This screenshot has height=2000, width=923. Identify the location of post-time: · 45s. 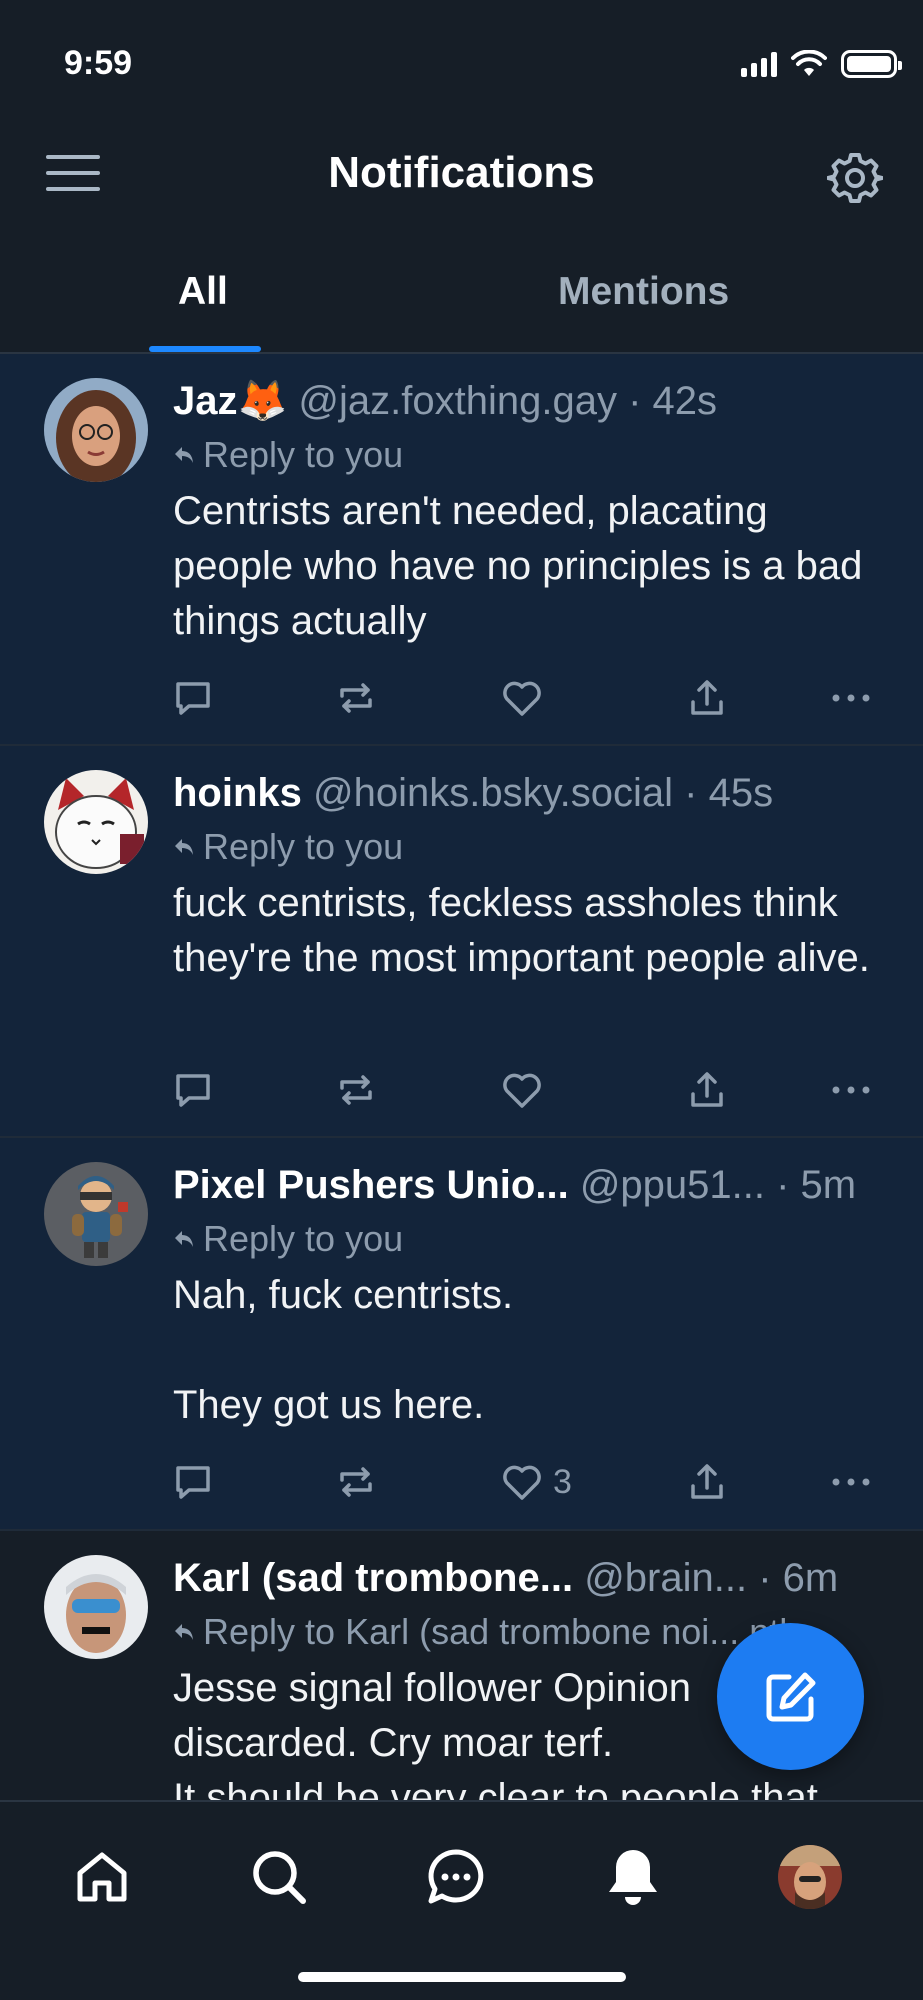
(729, 793).